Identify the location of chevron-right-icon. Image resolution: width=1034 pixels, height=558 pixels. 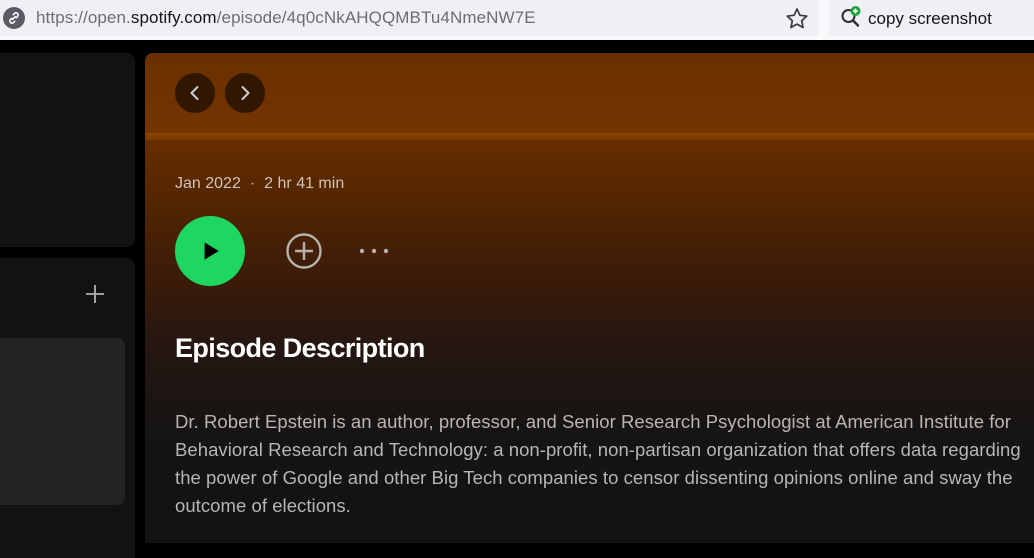
(245, 93).